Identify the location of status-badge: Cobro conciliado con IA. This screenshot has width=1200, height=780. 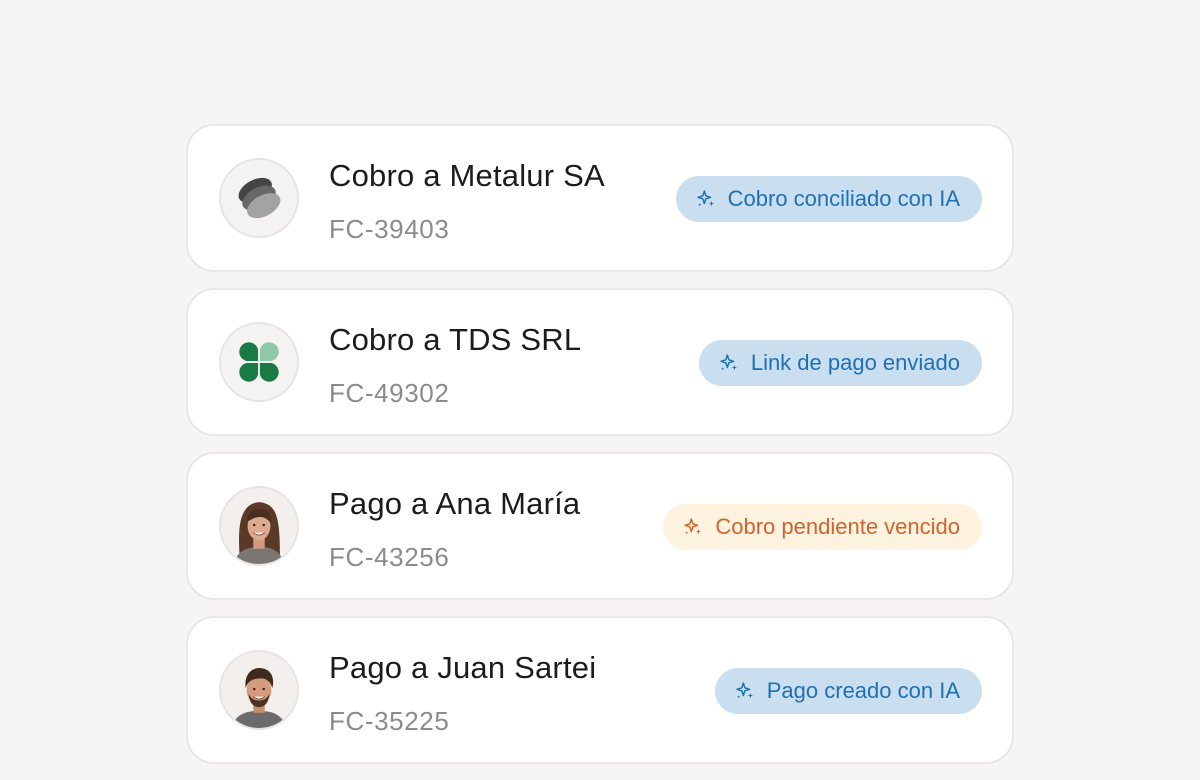
(828, 199).